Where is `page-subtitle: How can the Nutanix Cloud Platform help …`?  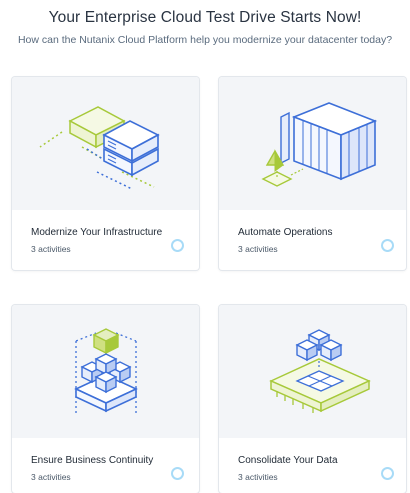 page-subtitle: How can the Nutanix Cloud Platform help … is located at coordinates (205, 40).